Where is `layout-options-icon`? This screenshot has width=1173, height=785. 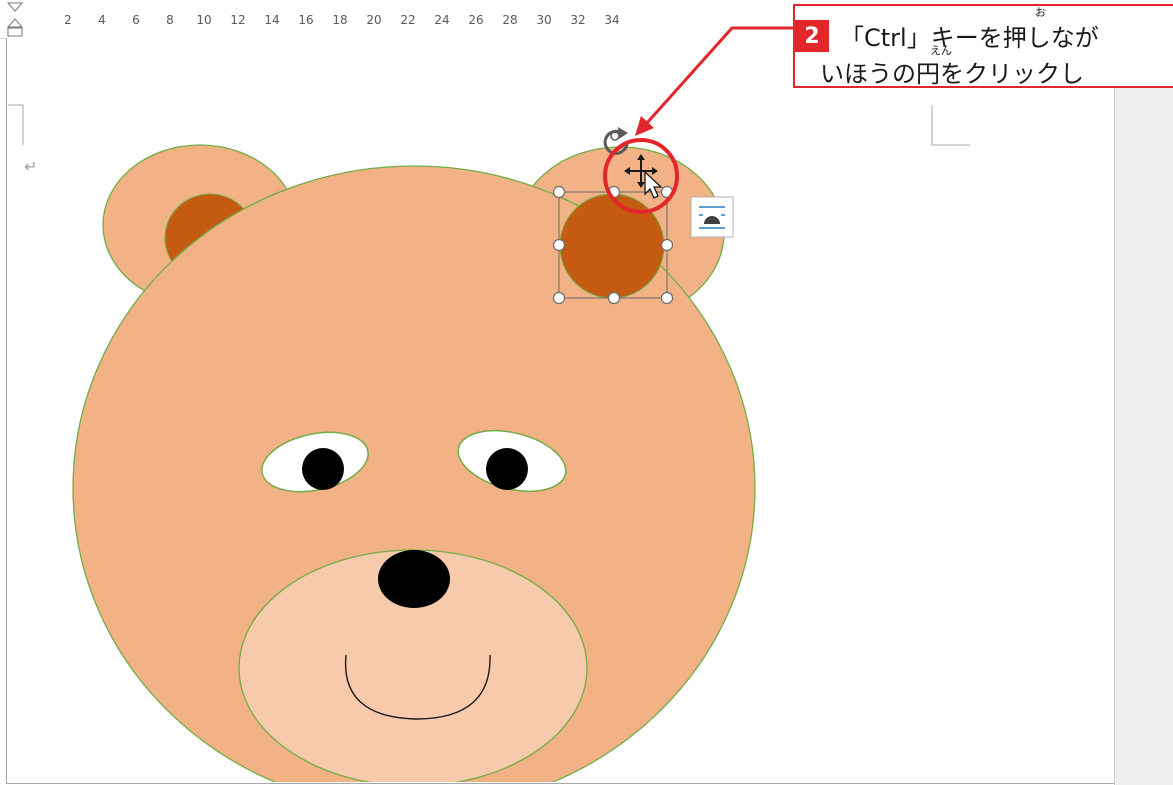
layout-options-icon is located at coordinates (712, 217).